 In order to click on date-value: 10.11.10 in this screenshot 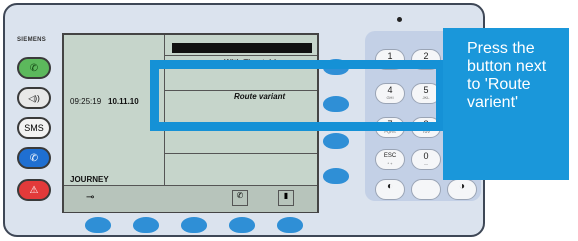, I will do `click(123, 101)`.